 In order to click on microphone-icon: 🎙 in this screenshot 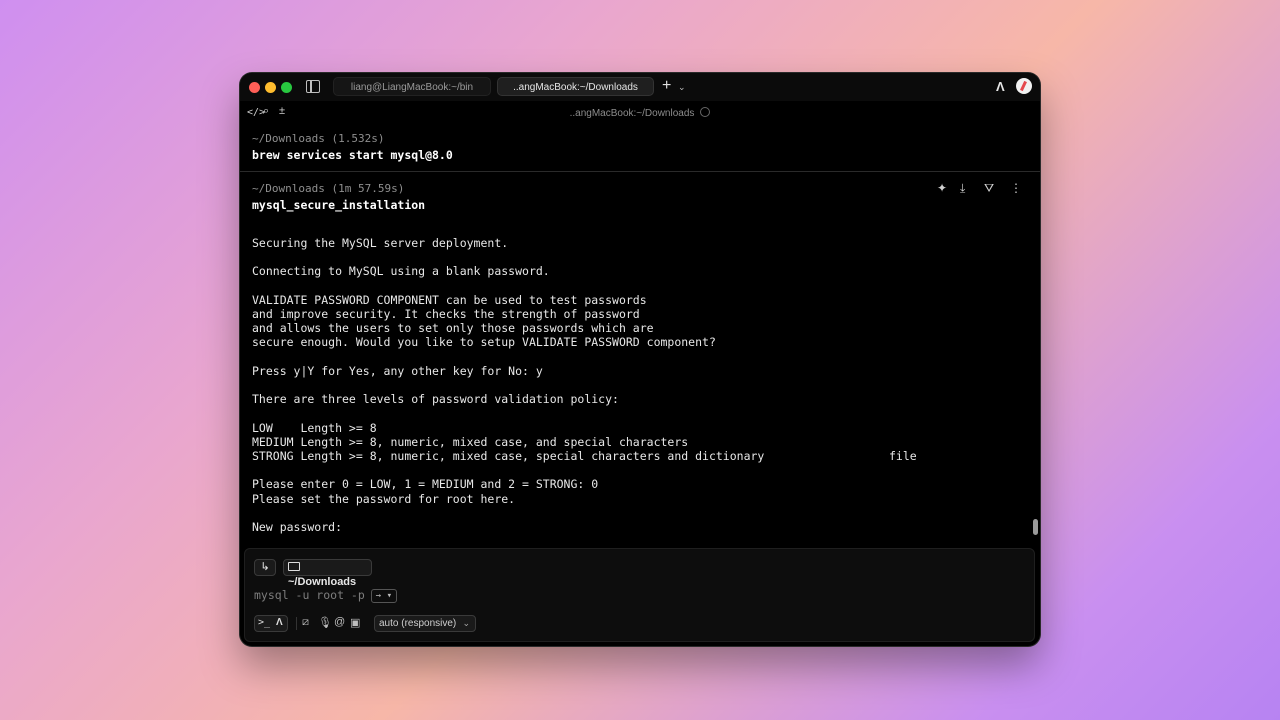, I will do `click(325, 622)`.